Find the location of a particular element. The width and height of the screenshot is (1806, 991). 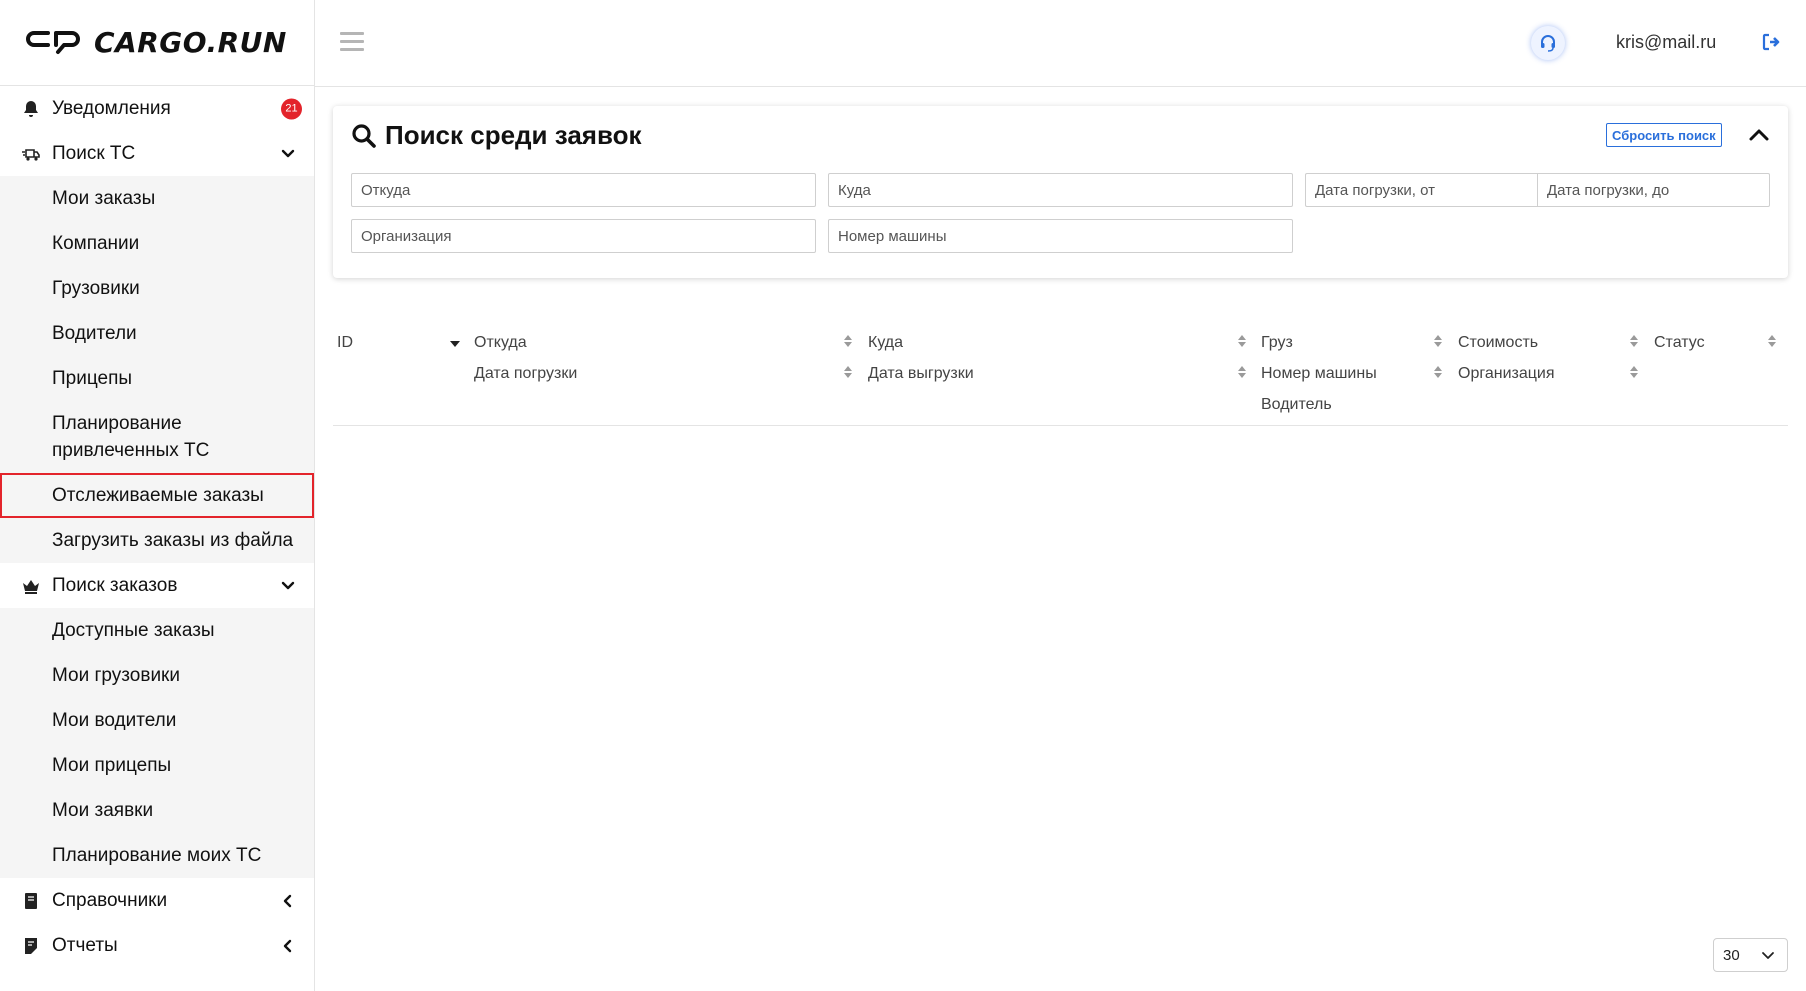

sidebar-item-references: Справочники is located at coordinates (157, 900).